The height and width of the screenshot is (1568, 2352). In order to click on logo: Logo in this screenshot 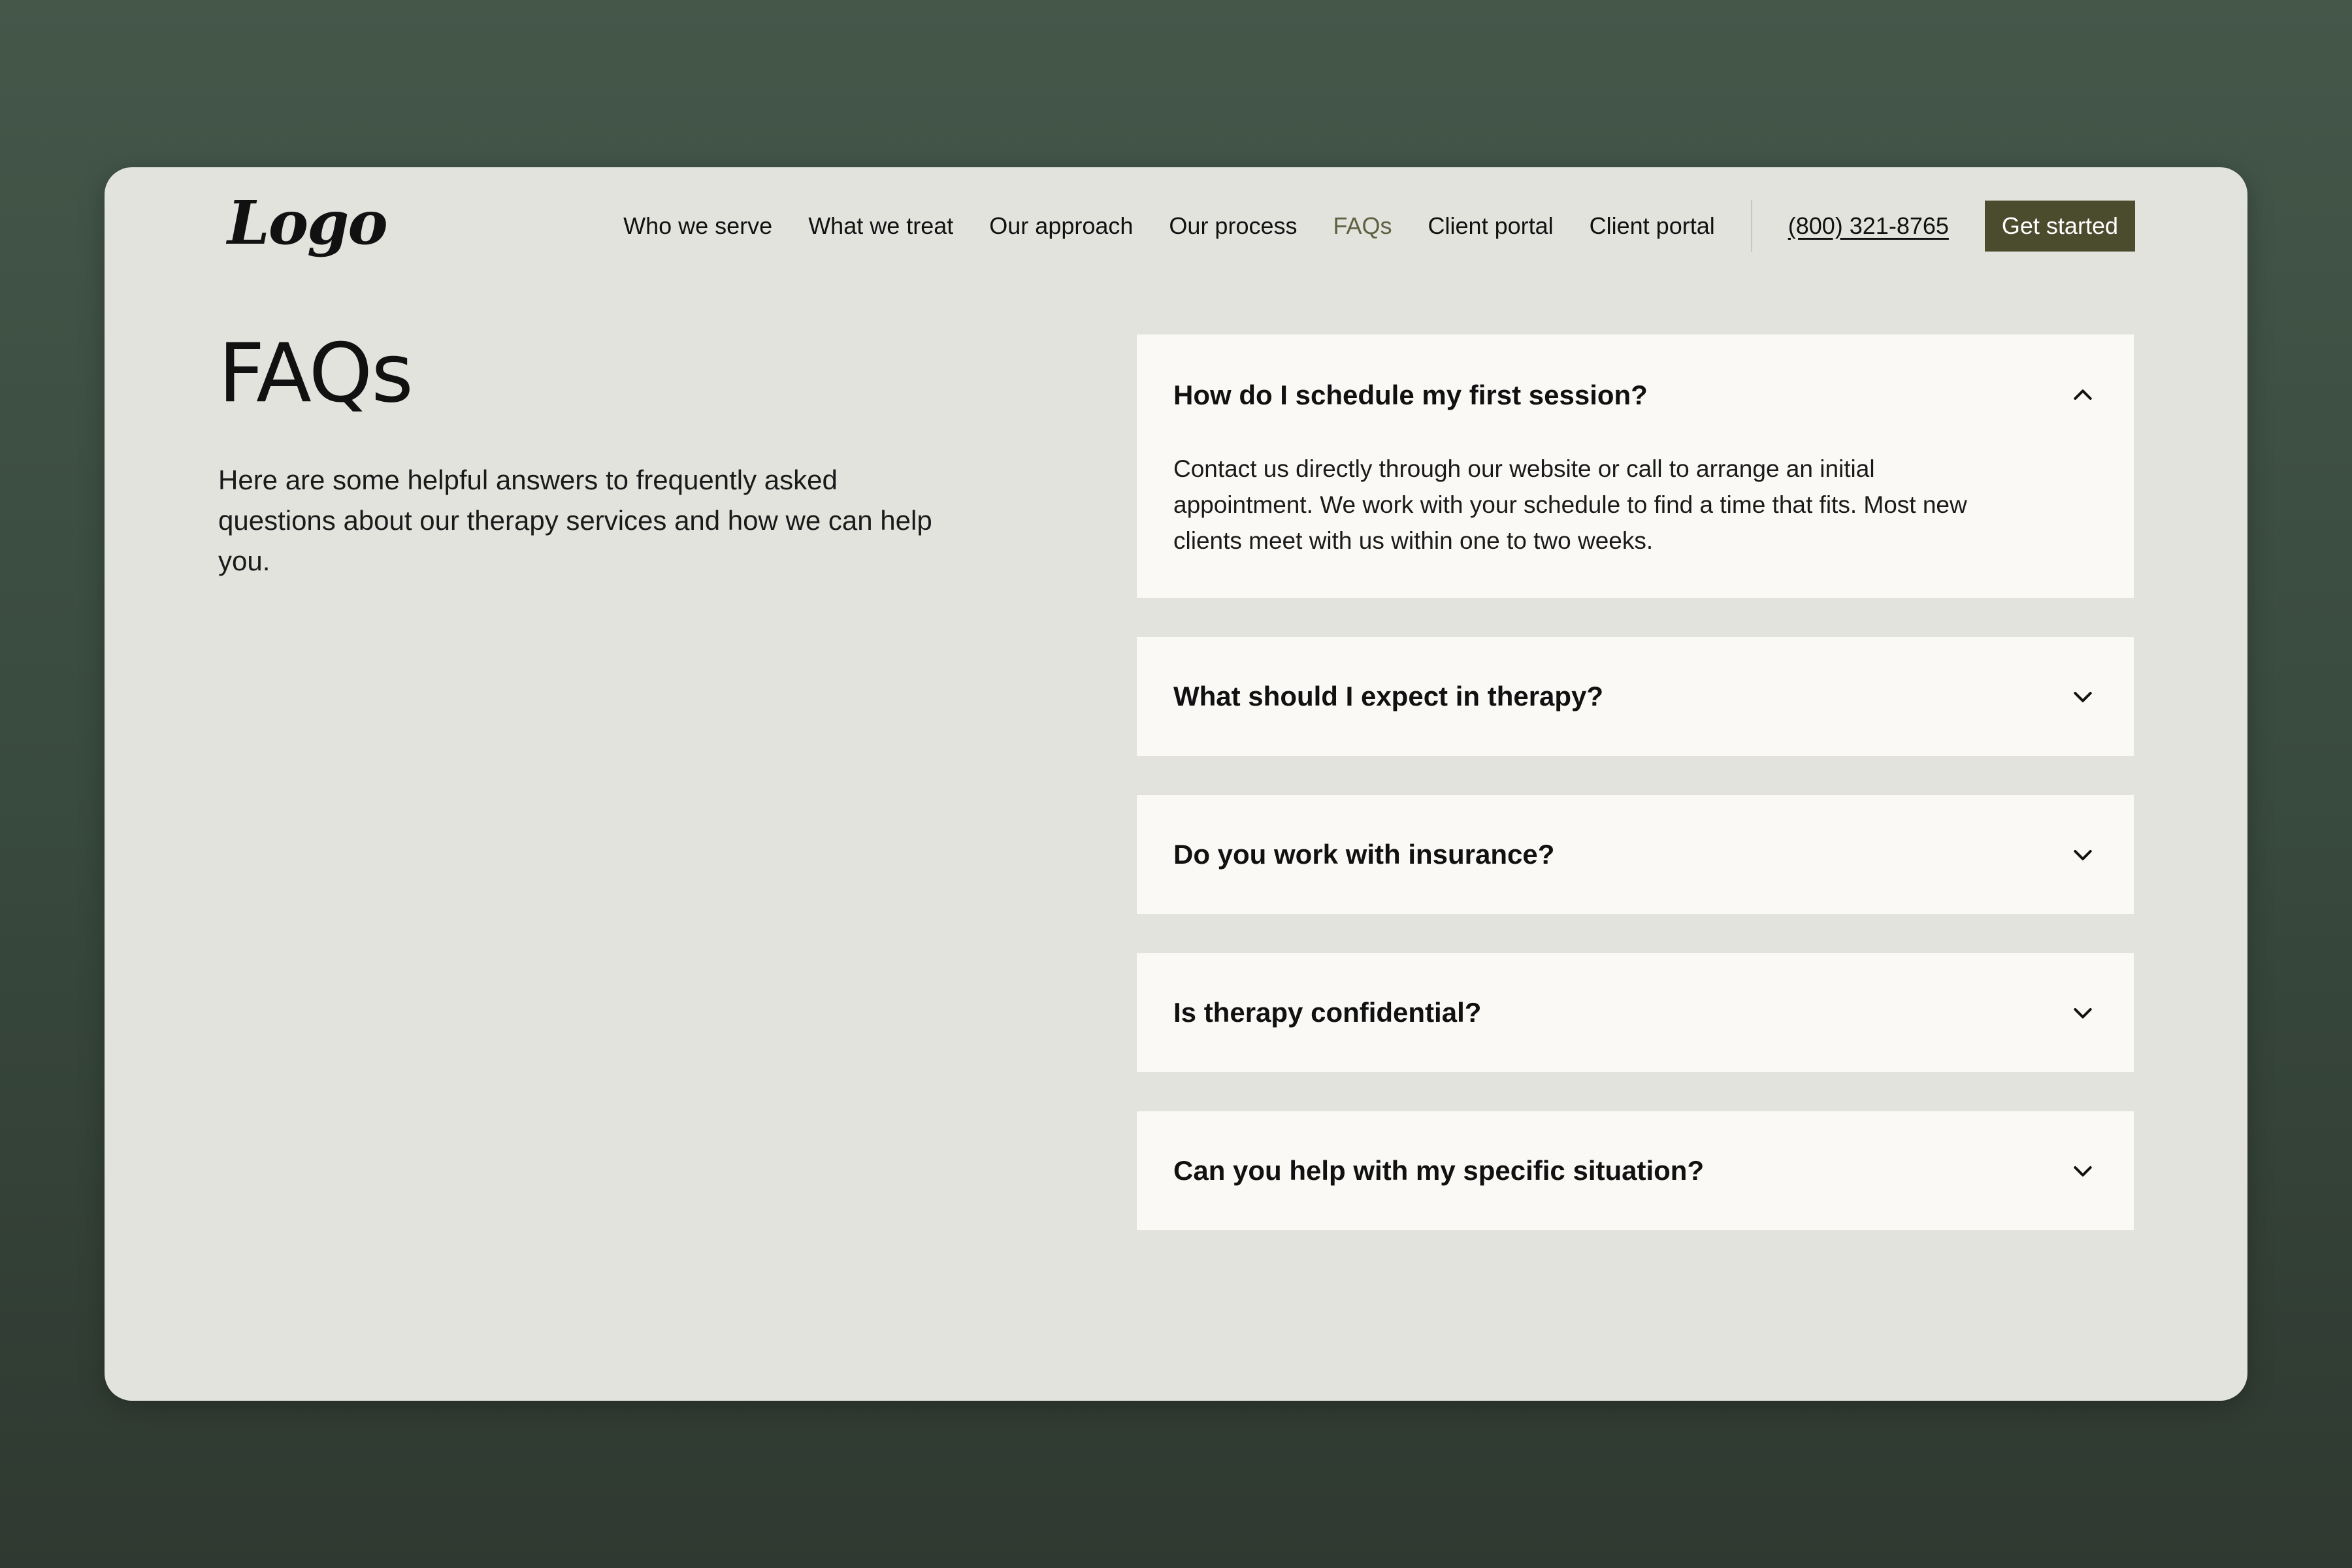, I will do `click(307, 223)`.